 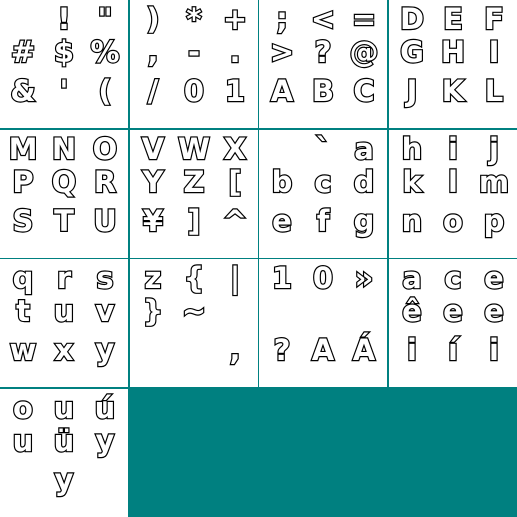 What do you see at coordinates (234, 51) in the screenshot?
I see `glyph-period: .` at bounding box center [234, 51].